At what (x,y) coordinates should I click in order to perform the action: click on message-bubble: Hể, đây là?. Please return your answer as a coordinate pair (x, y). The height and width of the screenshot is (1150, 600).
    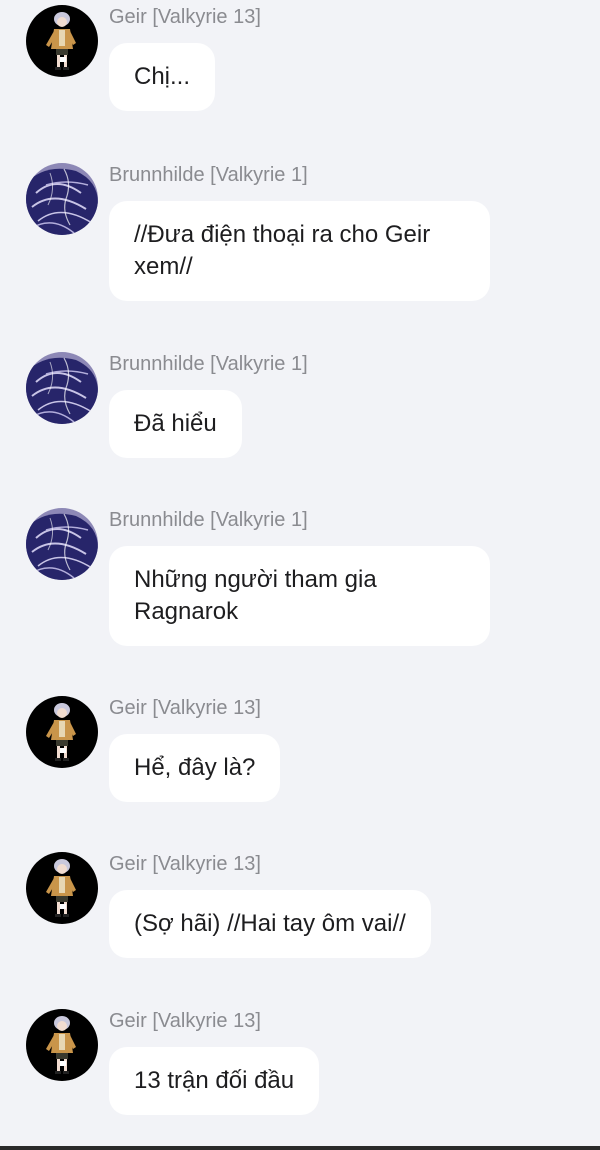
    Looking at the image, I should click on (195, 768).